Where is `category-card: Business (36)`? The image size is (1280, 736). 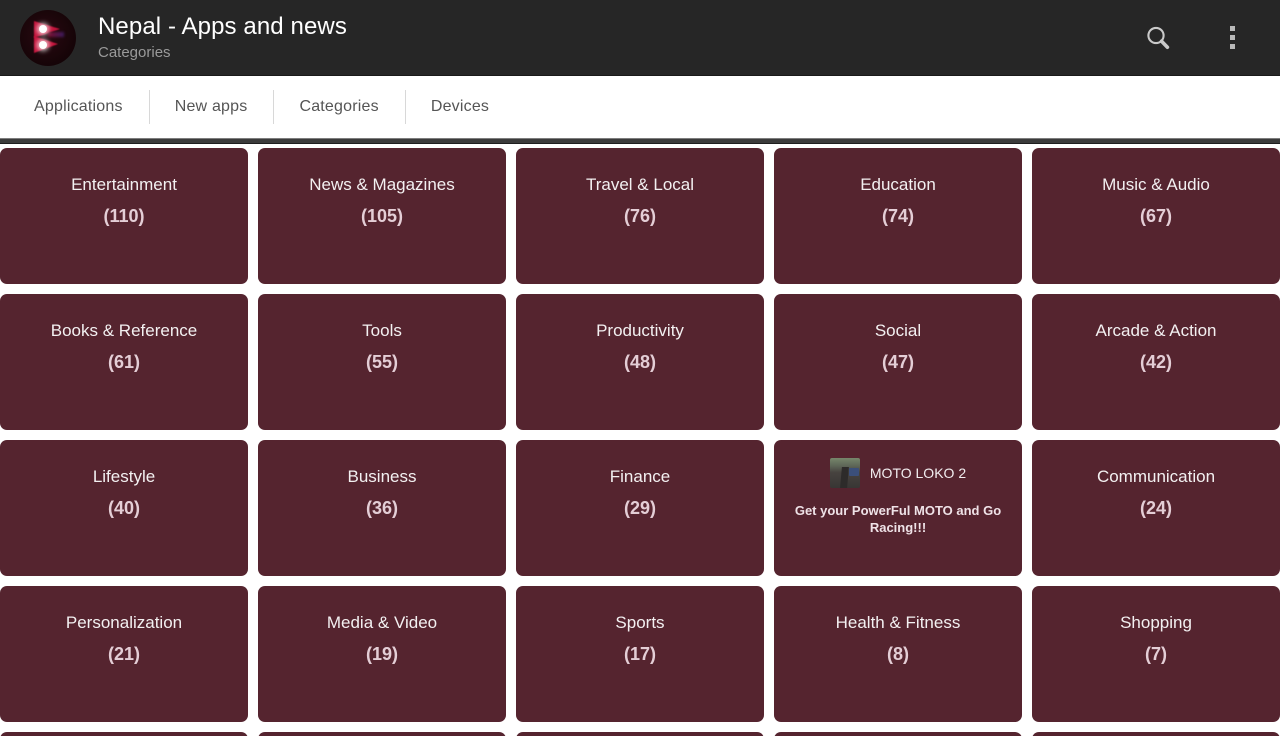
category-card: Business (36) is located at coordinates (382, 508).